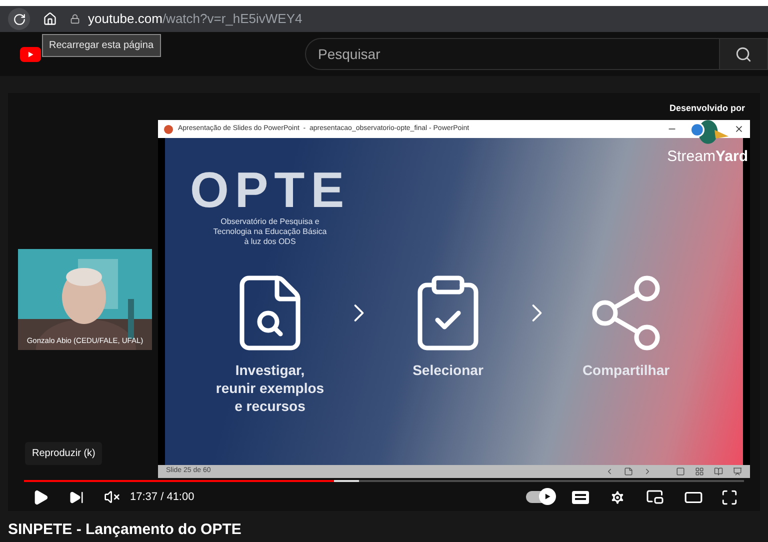 This screenshot has height=542, width=768. What do you see at coordinates (101, 45) in the screenshot?
I see `tooltip: Recarregar esta página` at bounding box center [101, 45].